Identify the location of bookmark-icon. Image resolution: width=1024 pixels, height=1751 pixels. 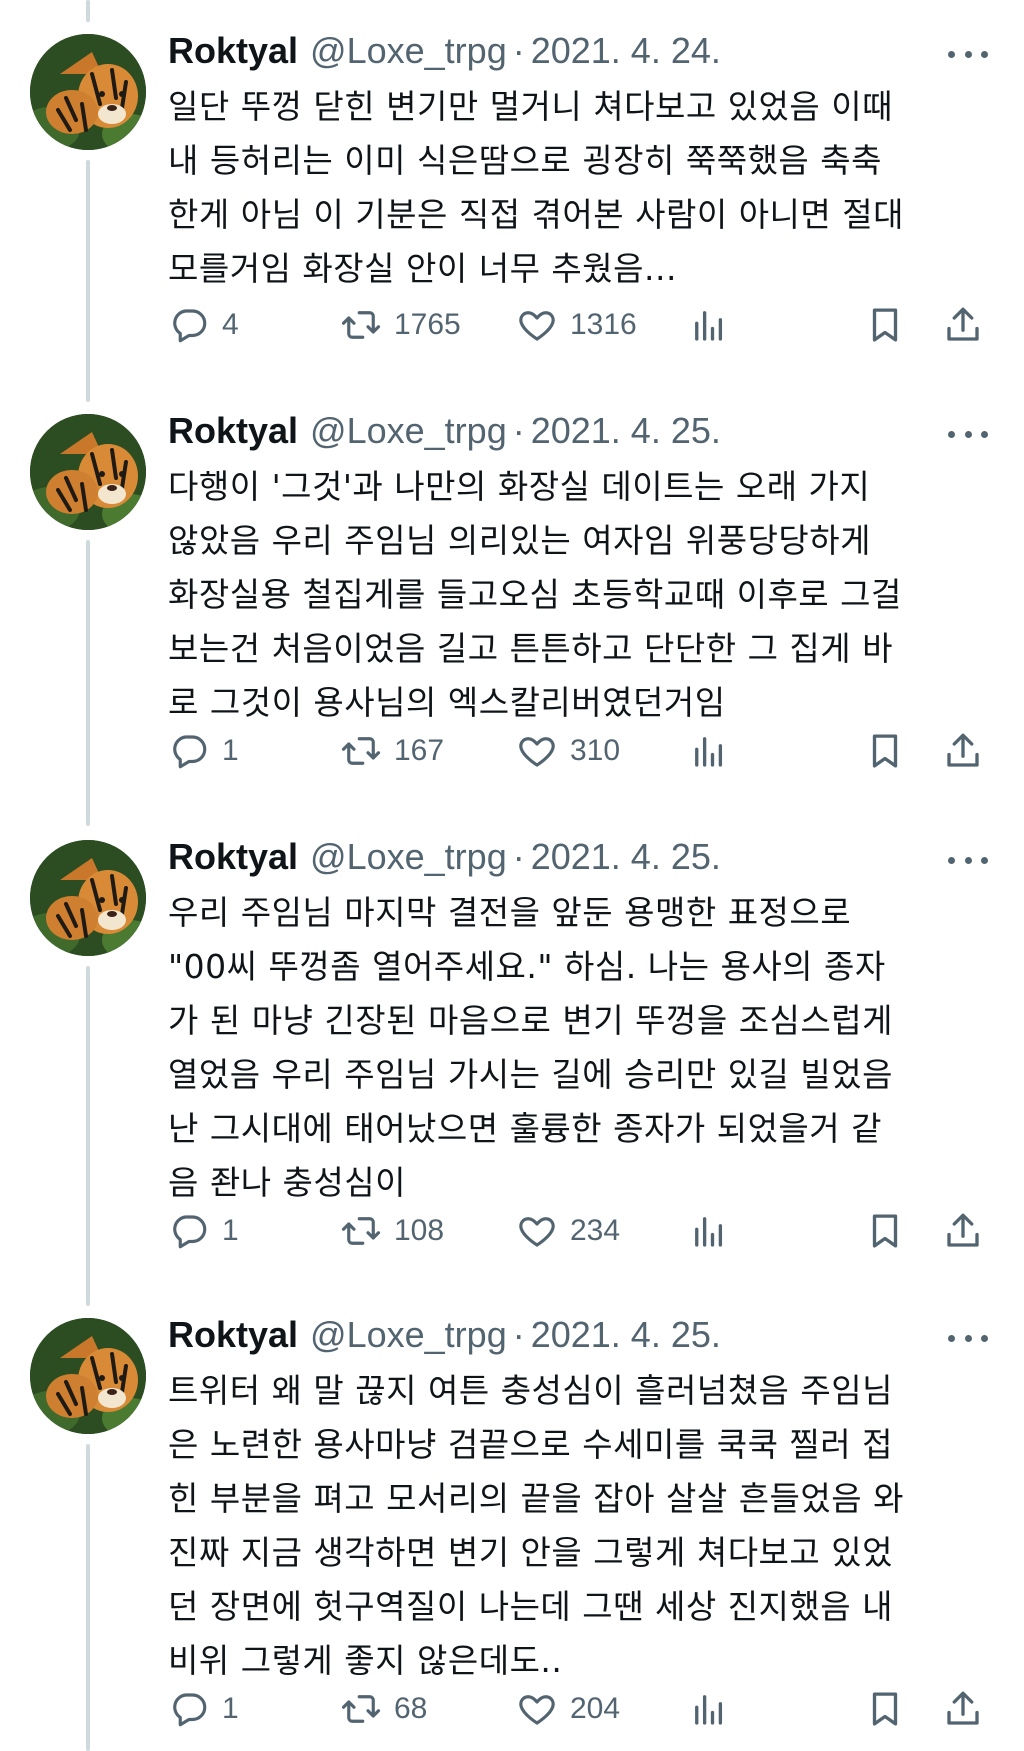
(885, 1231).